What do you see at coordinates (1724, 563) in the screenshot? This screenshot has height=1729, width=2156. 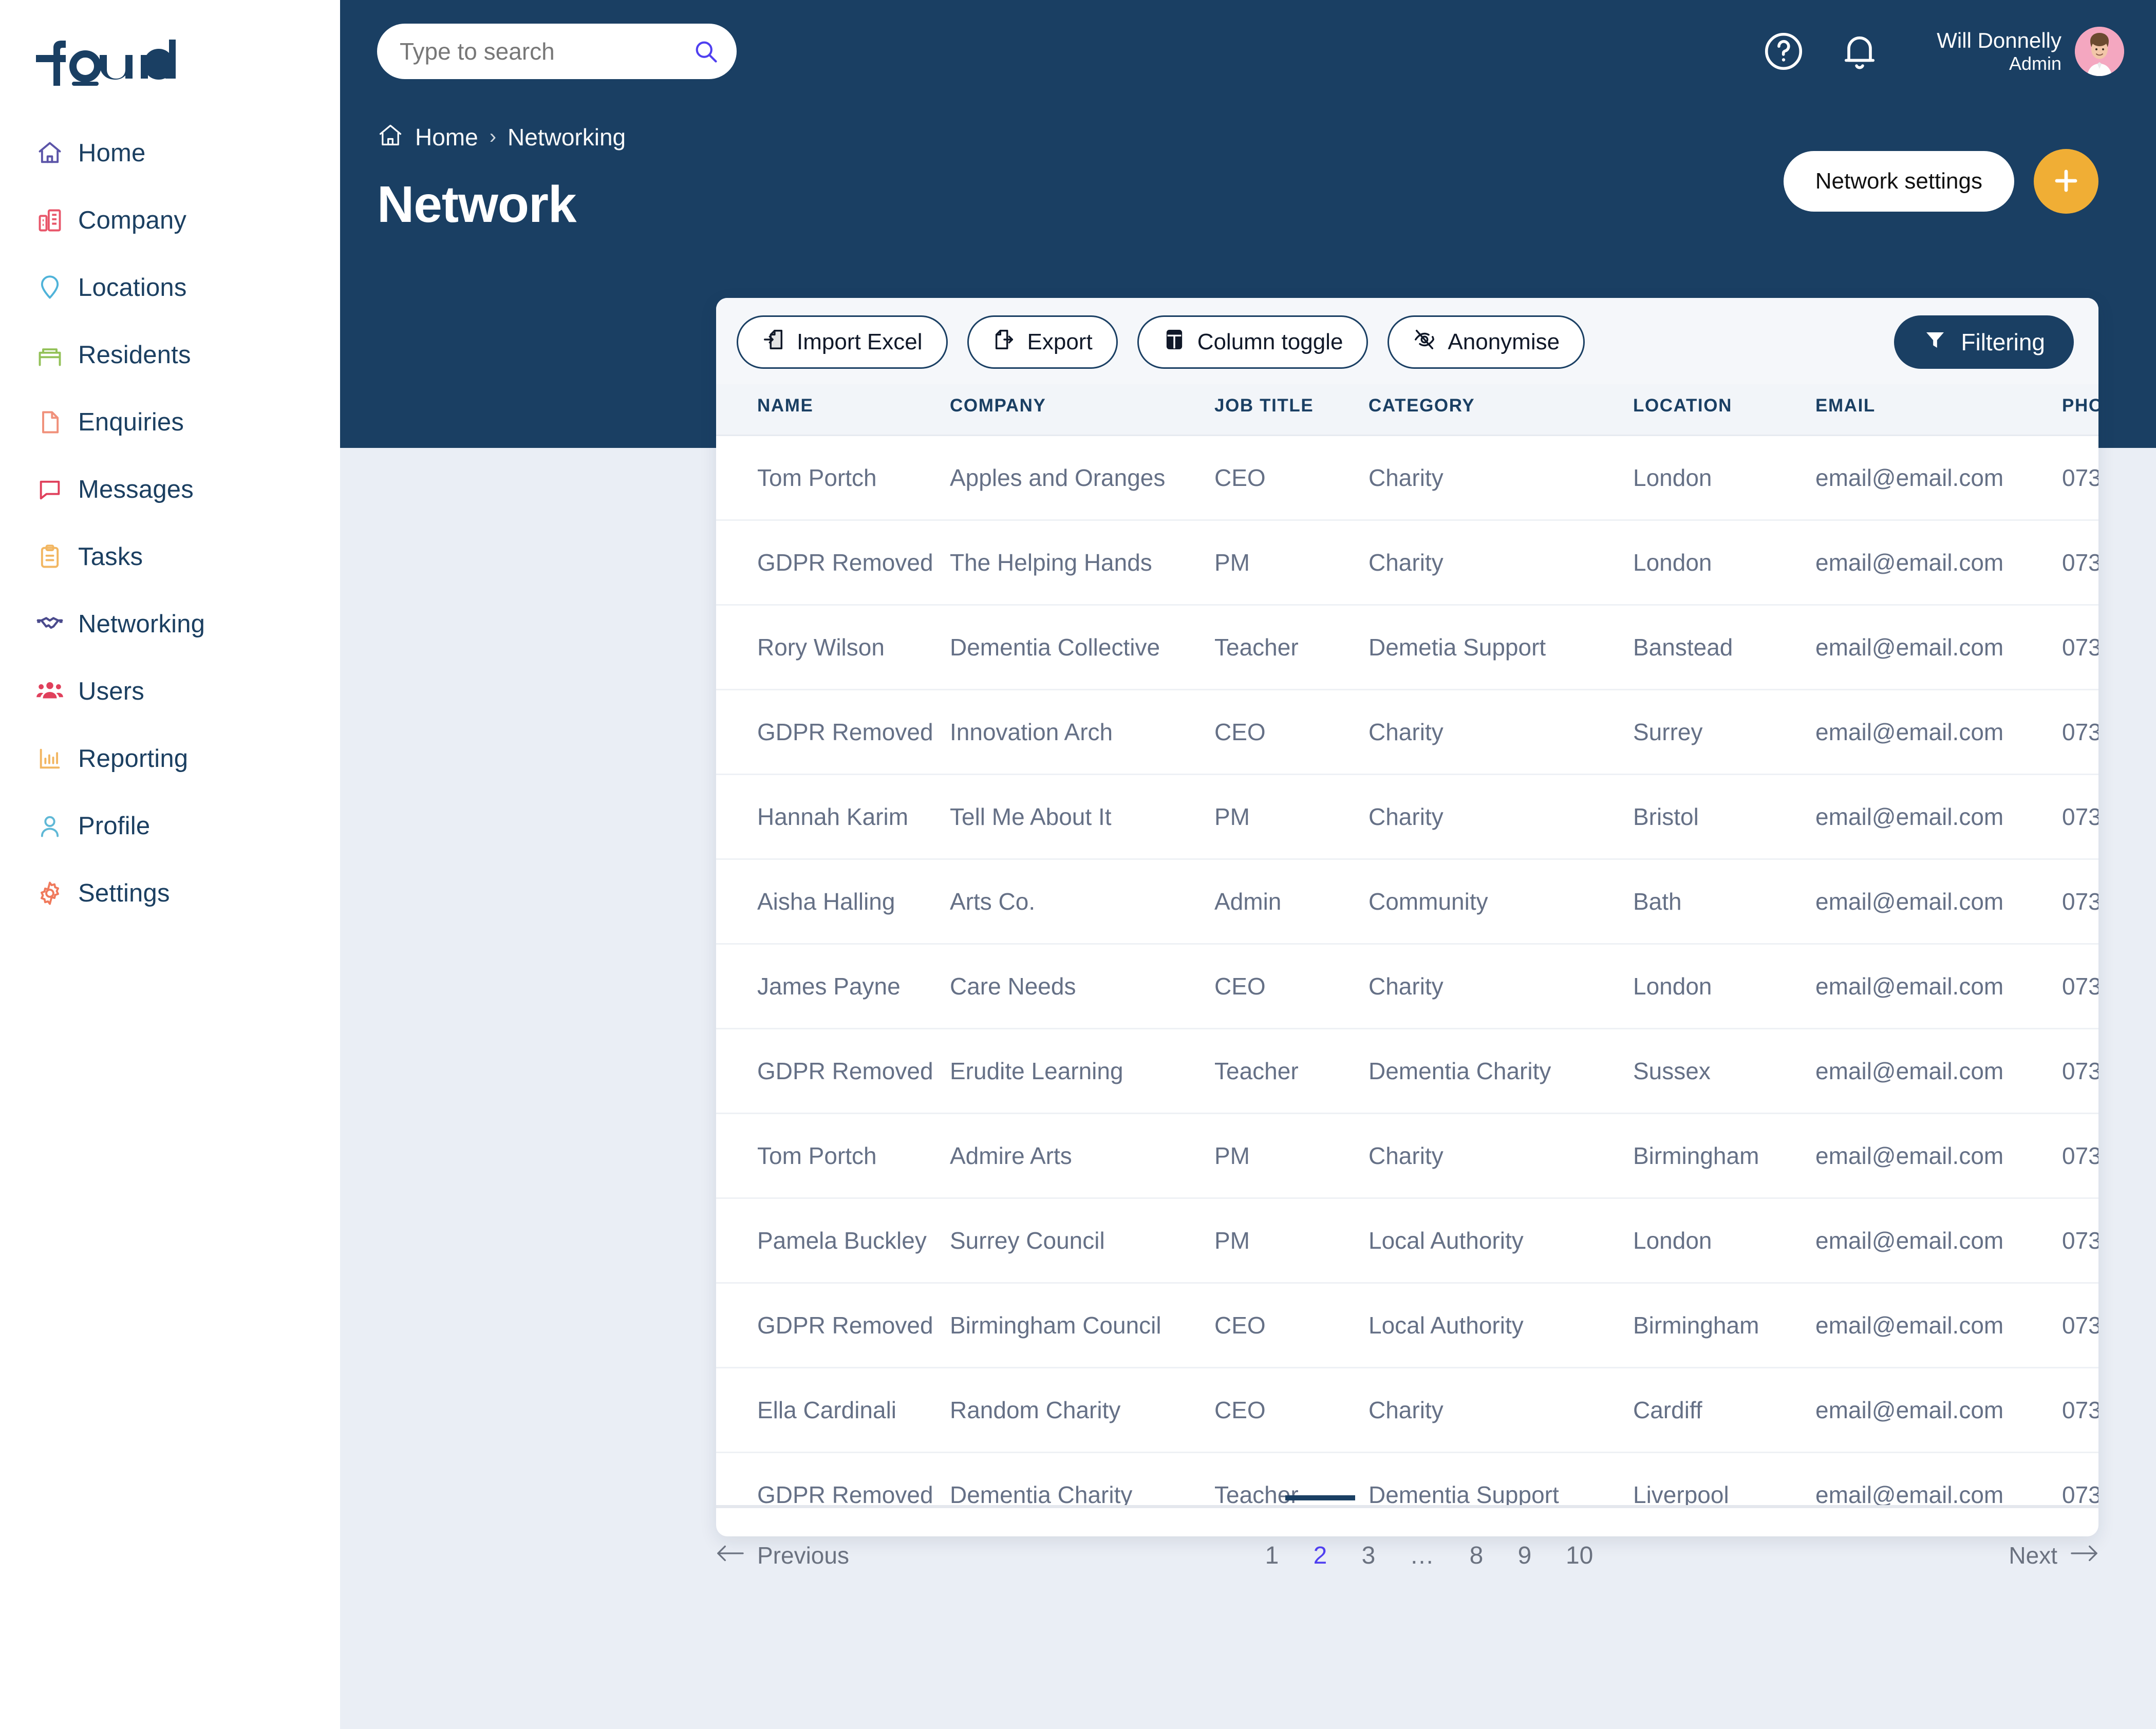 I see `cell-location: London` at bounding box center [1724, 563].